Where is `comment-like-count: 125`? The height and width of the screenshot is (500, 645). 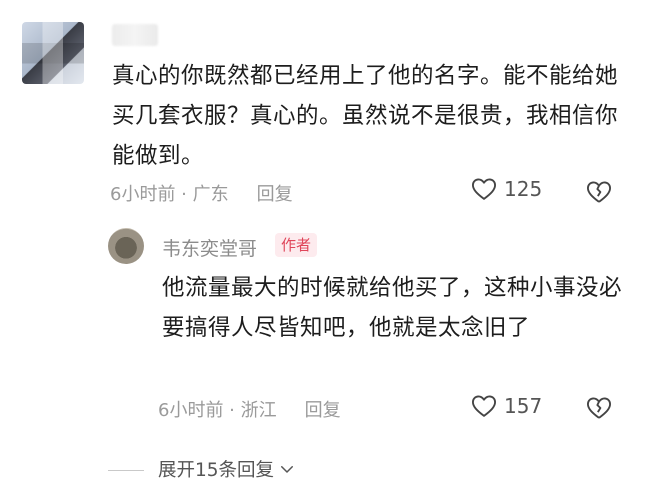 comment-like-count: 125 is located at coordinates (523, 189).